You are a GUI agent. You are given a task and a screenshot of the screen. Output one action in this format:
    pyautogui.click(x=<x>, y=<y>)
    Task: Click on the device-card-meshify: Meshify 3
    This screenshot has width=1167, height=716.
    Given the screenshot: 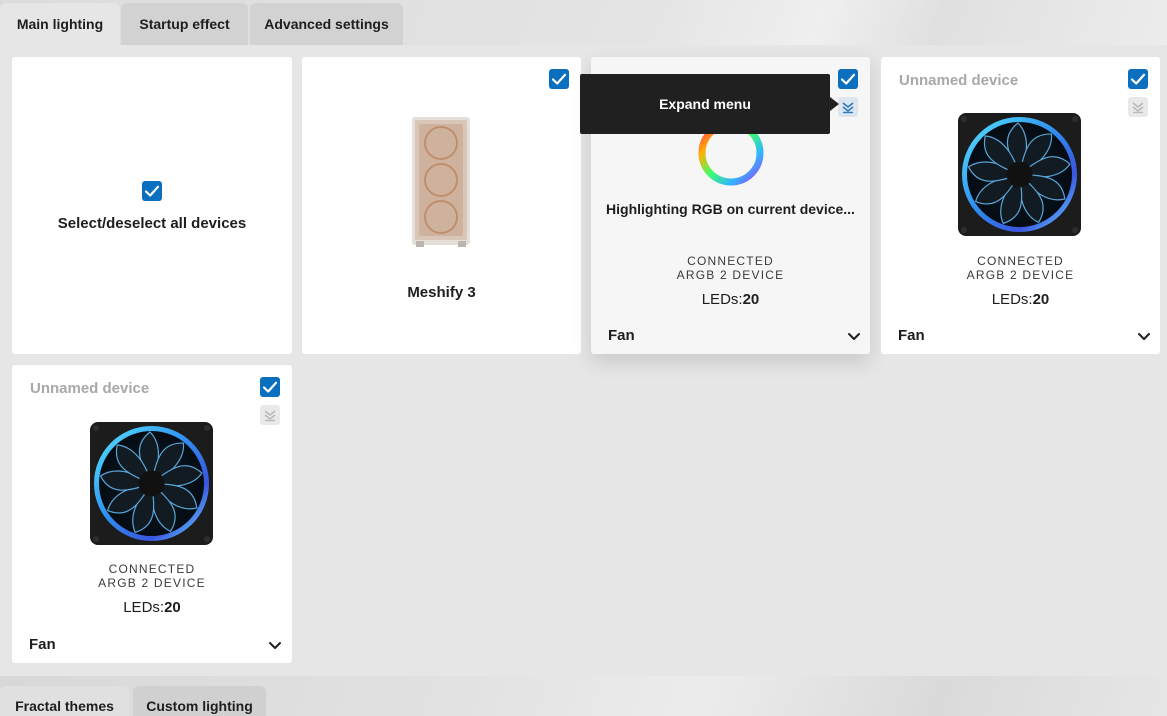 What is the action you would take?
    pyautogui.click(x=441, y=205)
    